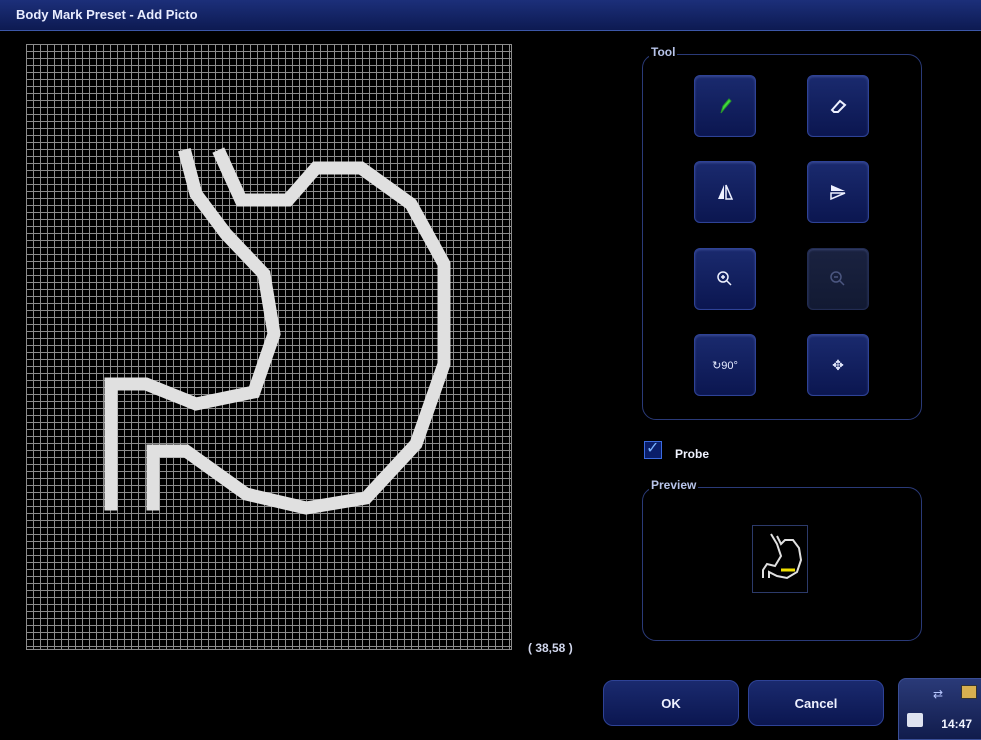 This screenshot has width=981, height=740. I want to click on flip-vertical-button, so click(838, 192).